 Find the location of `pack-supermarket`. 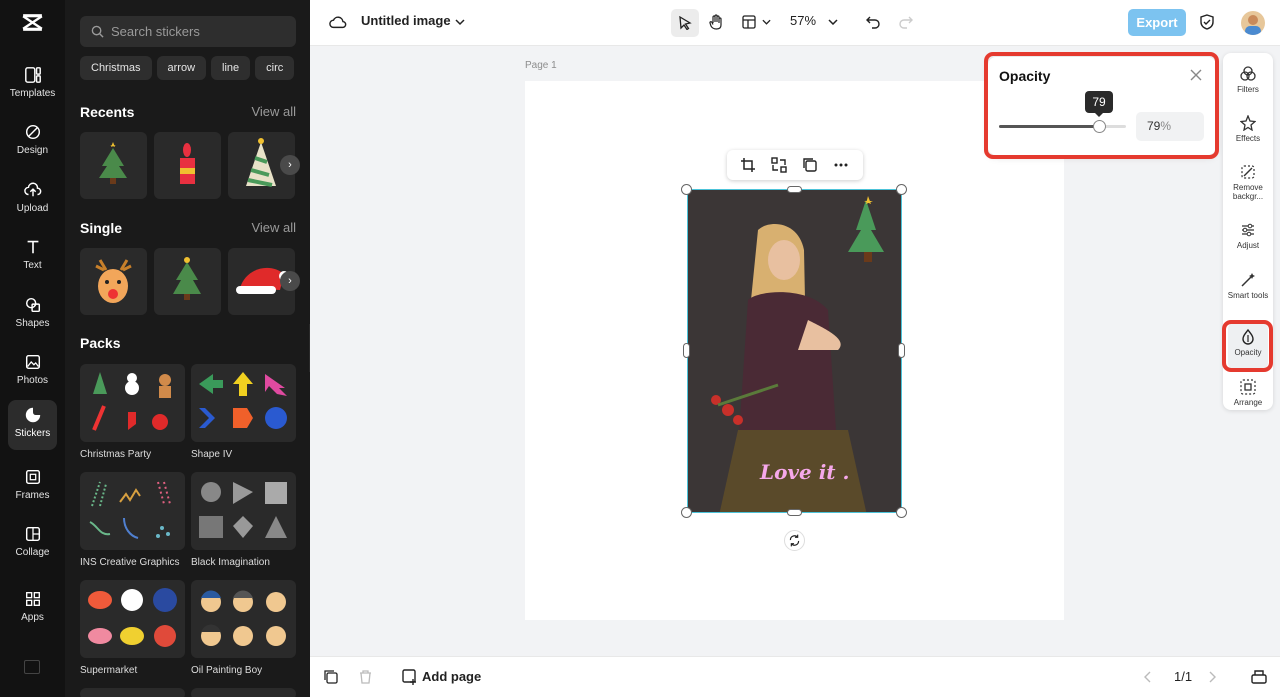

pack-supermarket is located at coordinates (132, 619).